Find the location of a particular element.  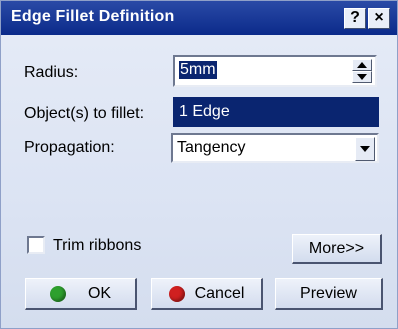

more-button: More>> is located at coordinates (337, 249).